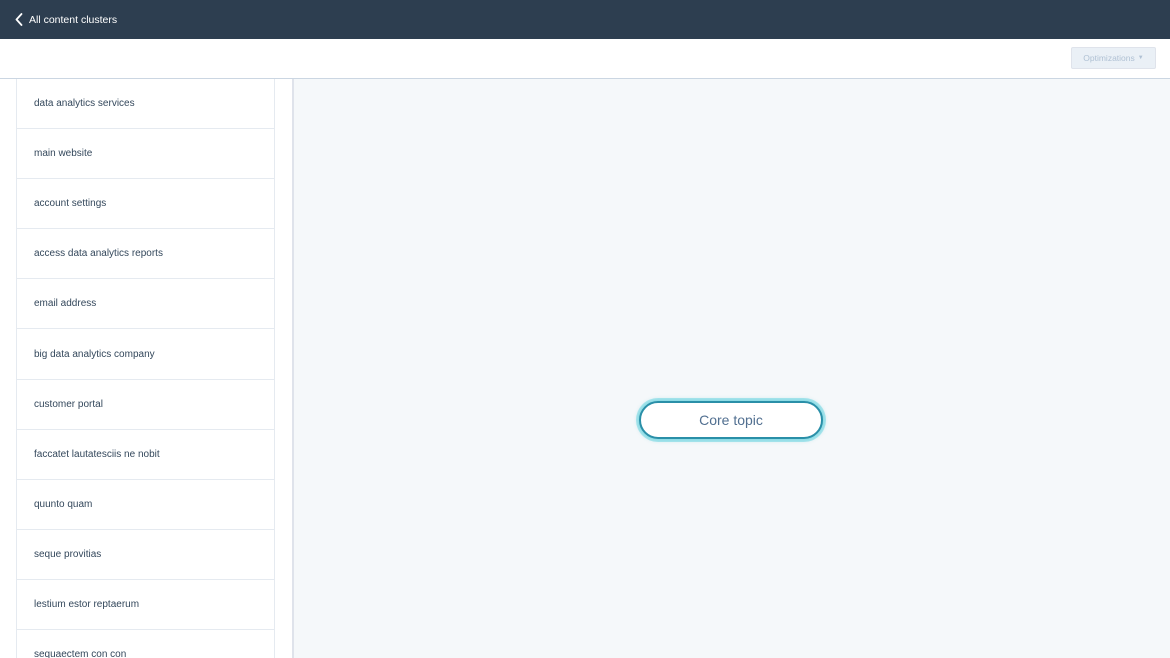  I want to click on optimizations-dropdown-button: Optimizations ▼, so click(1113, 58).